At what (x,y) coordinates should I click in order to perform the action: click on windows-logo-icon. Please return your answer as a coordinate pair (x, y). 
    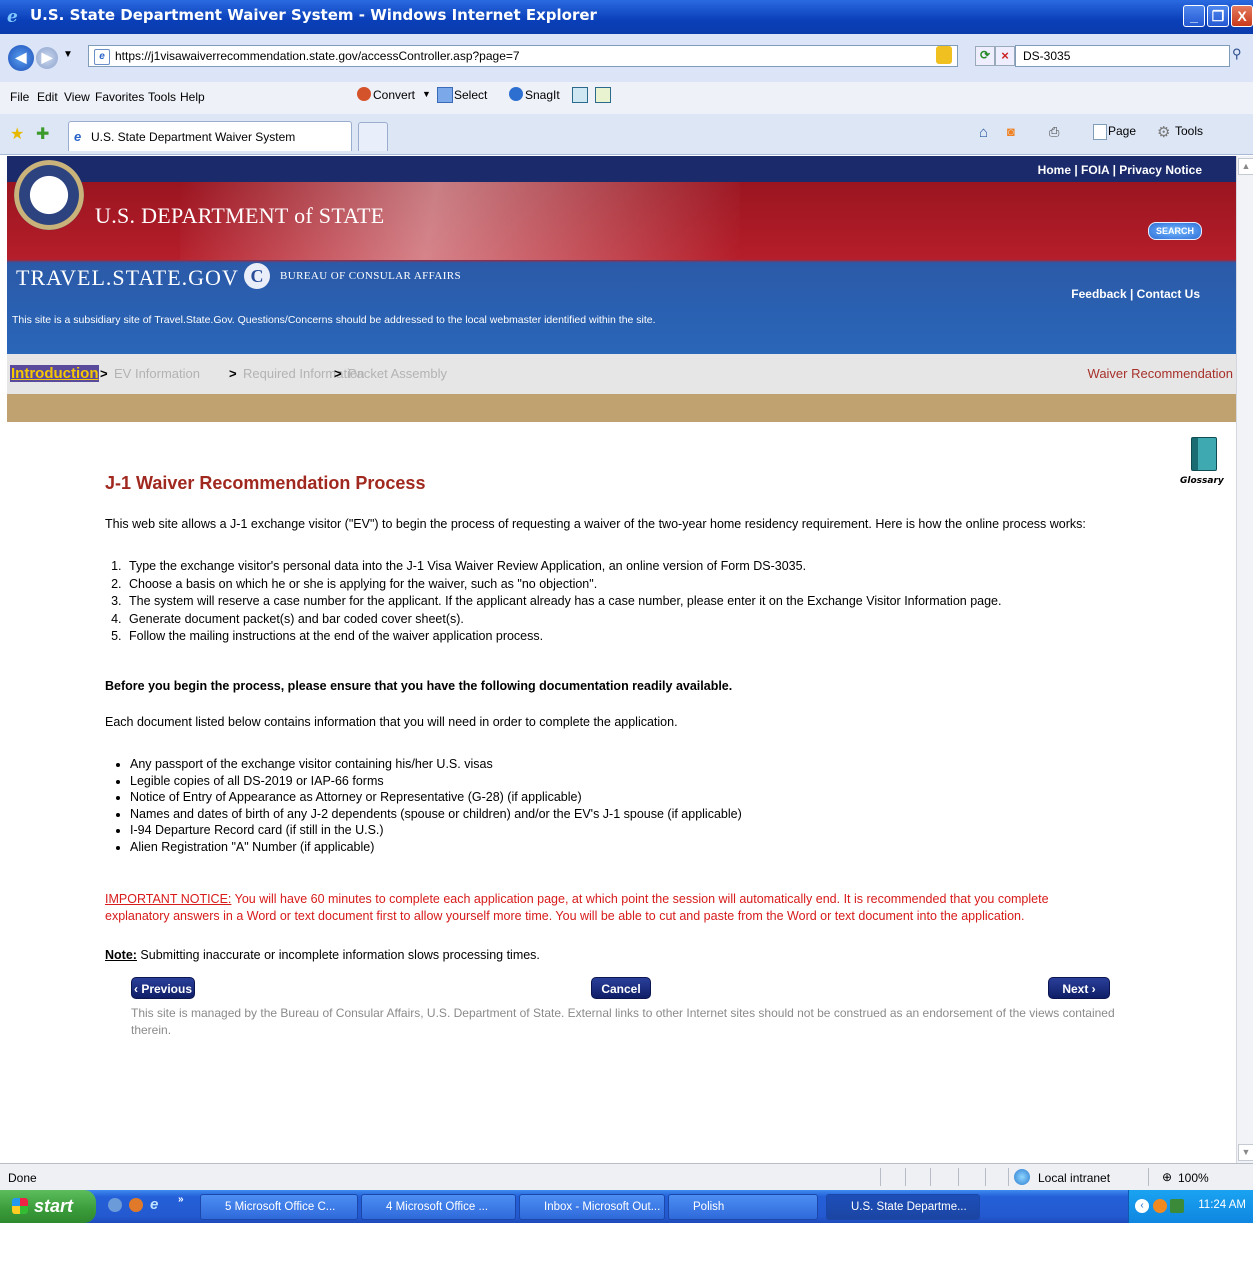
    Looking at the image, I should click on (20, 1206).